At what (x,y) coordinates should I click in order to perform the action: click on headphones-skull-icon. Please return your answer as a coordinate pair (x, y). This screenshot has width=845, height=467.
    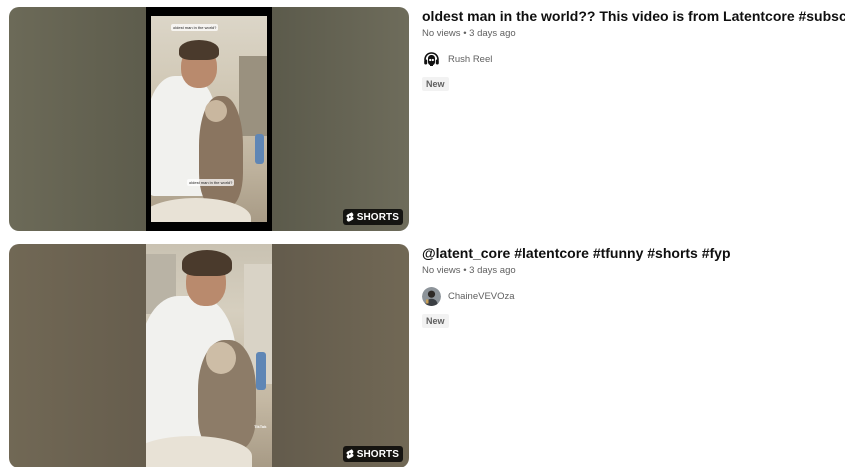
    Looking at the image, I should click on (431, 59).